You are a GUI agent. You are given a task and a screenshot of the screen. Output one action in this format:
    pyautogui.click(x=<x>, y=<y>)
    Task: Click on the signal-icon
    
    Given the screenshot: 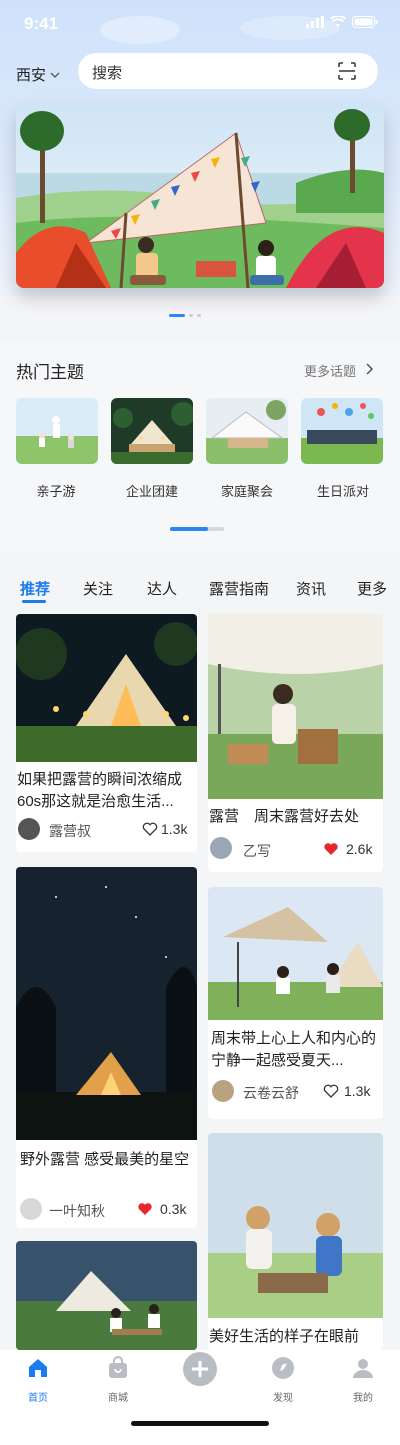 What is the action you would take?
    pyautogui.click(x=315, y=22)
    